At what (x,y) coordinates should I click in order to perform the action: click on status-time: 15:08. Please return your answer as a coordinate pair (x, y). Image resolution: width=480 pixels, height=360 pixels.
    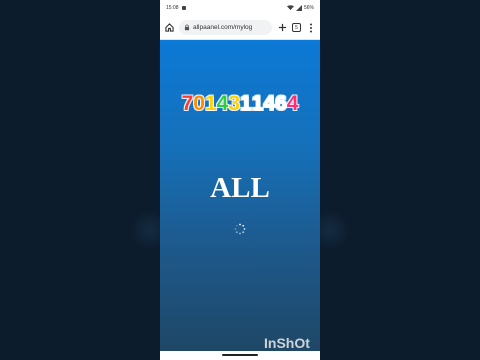
    Looking at the image, I should click on (172, 8).